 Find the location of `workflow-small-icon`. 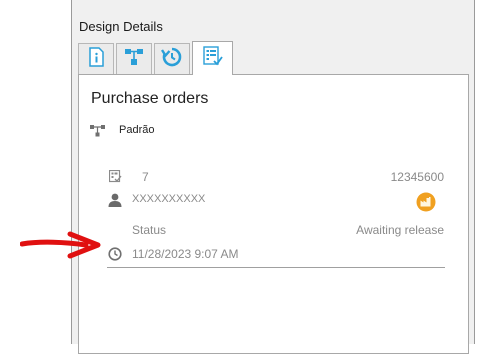

workflow-small-icon is located at coordinates (98, 133).